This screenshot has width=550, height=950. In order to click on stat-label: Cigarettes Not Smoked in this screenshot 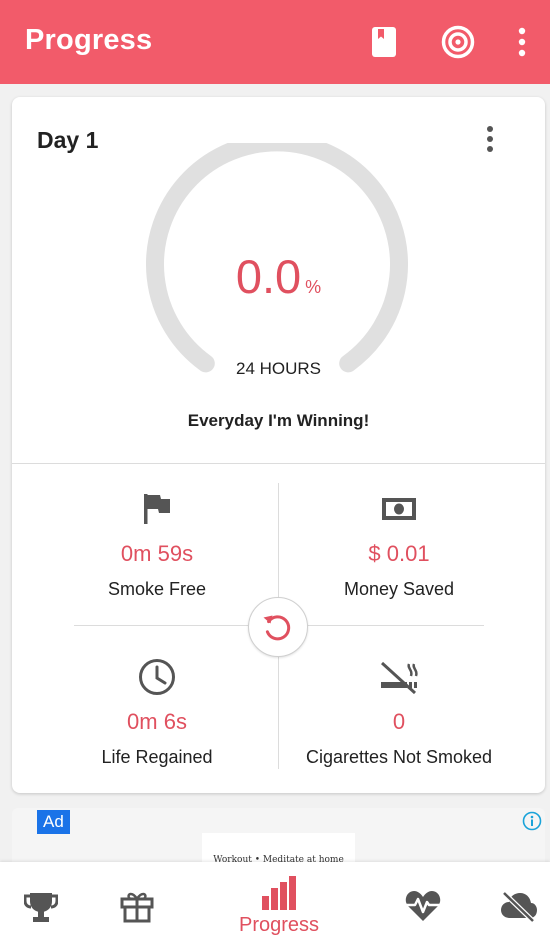, I will do `click(399, 757)`.